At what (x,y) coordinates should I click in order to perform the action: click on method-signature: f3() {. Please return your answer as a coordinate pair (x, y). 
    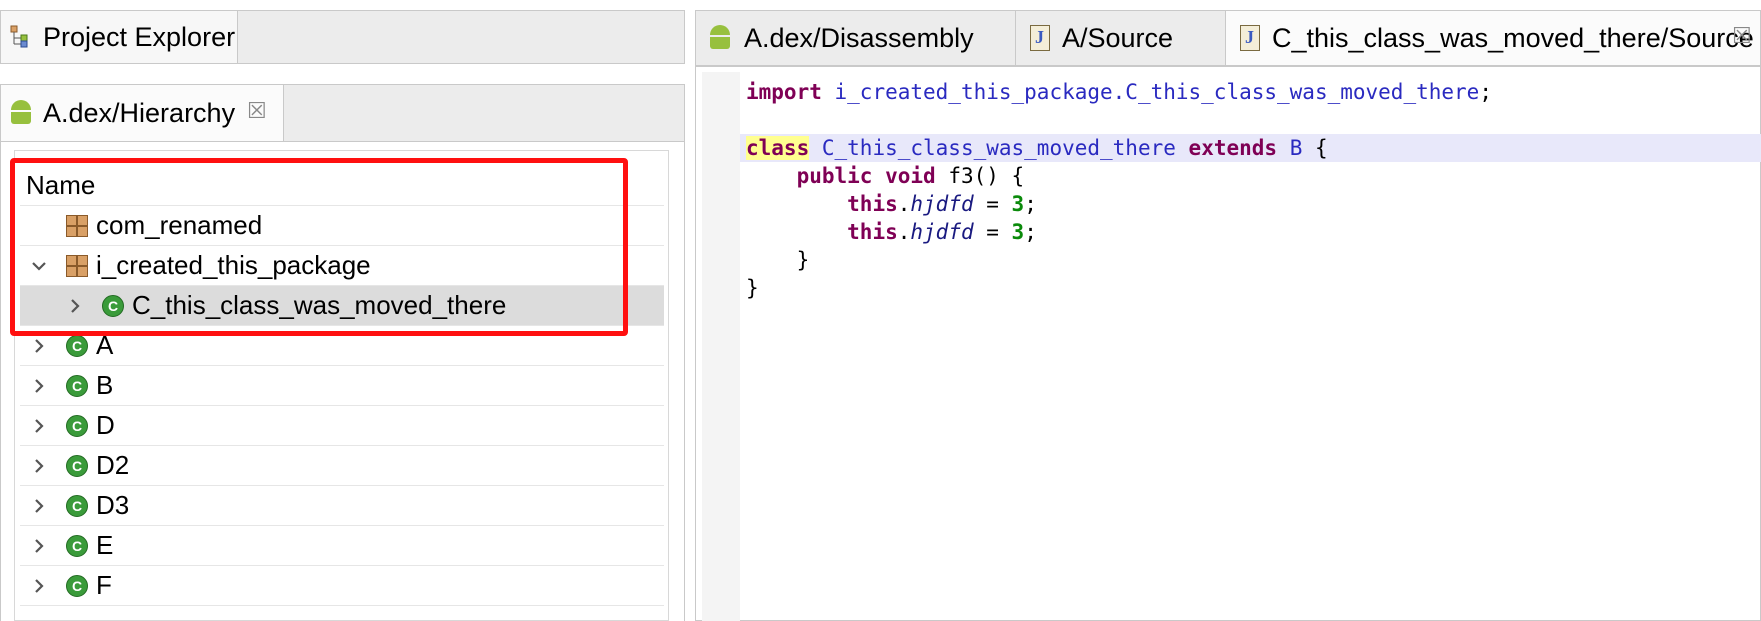
    Looking at the image, I should click on (986, 176).